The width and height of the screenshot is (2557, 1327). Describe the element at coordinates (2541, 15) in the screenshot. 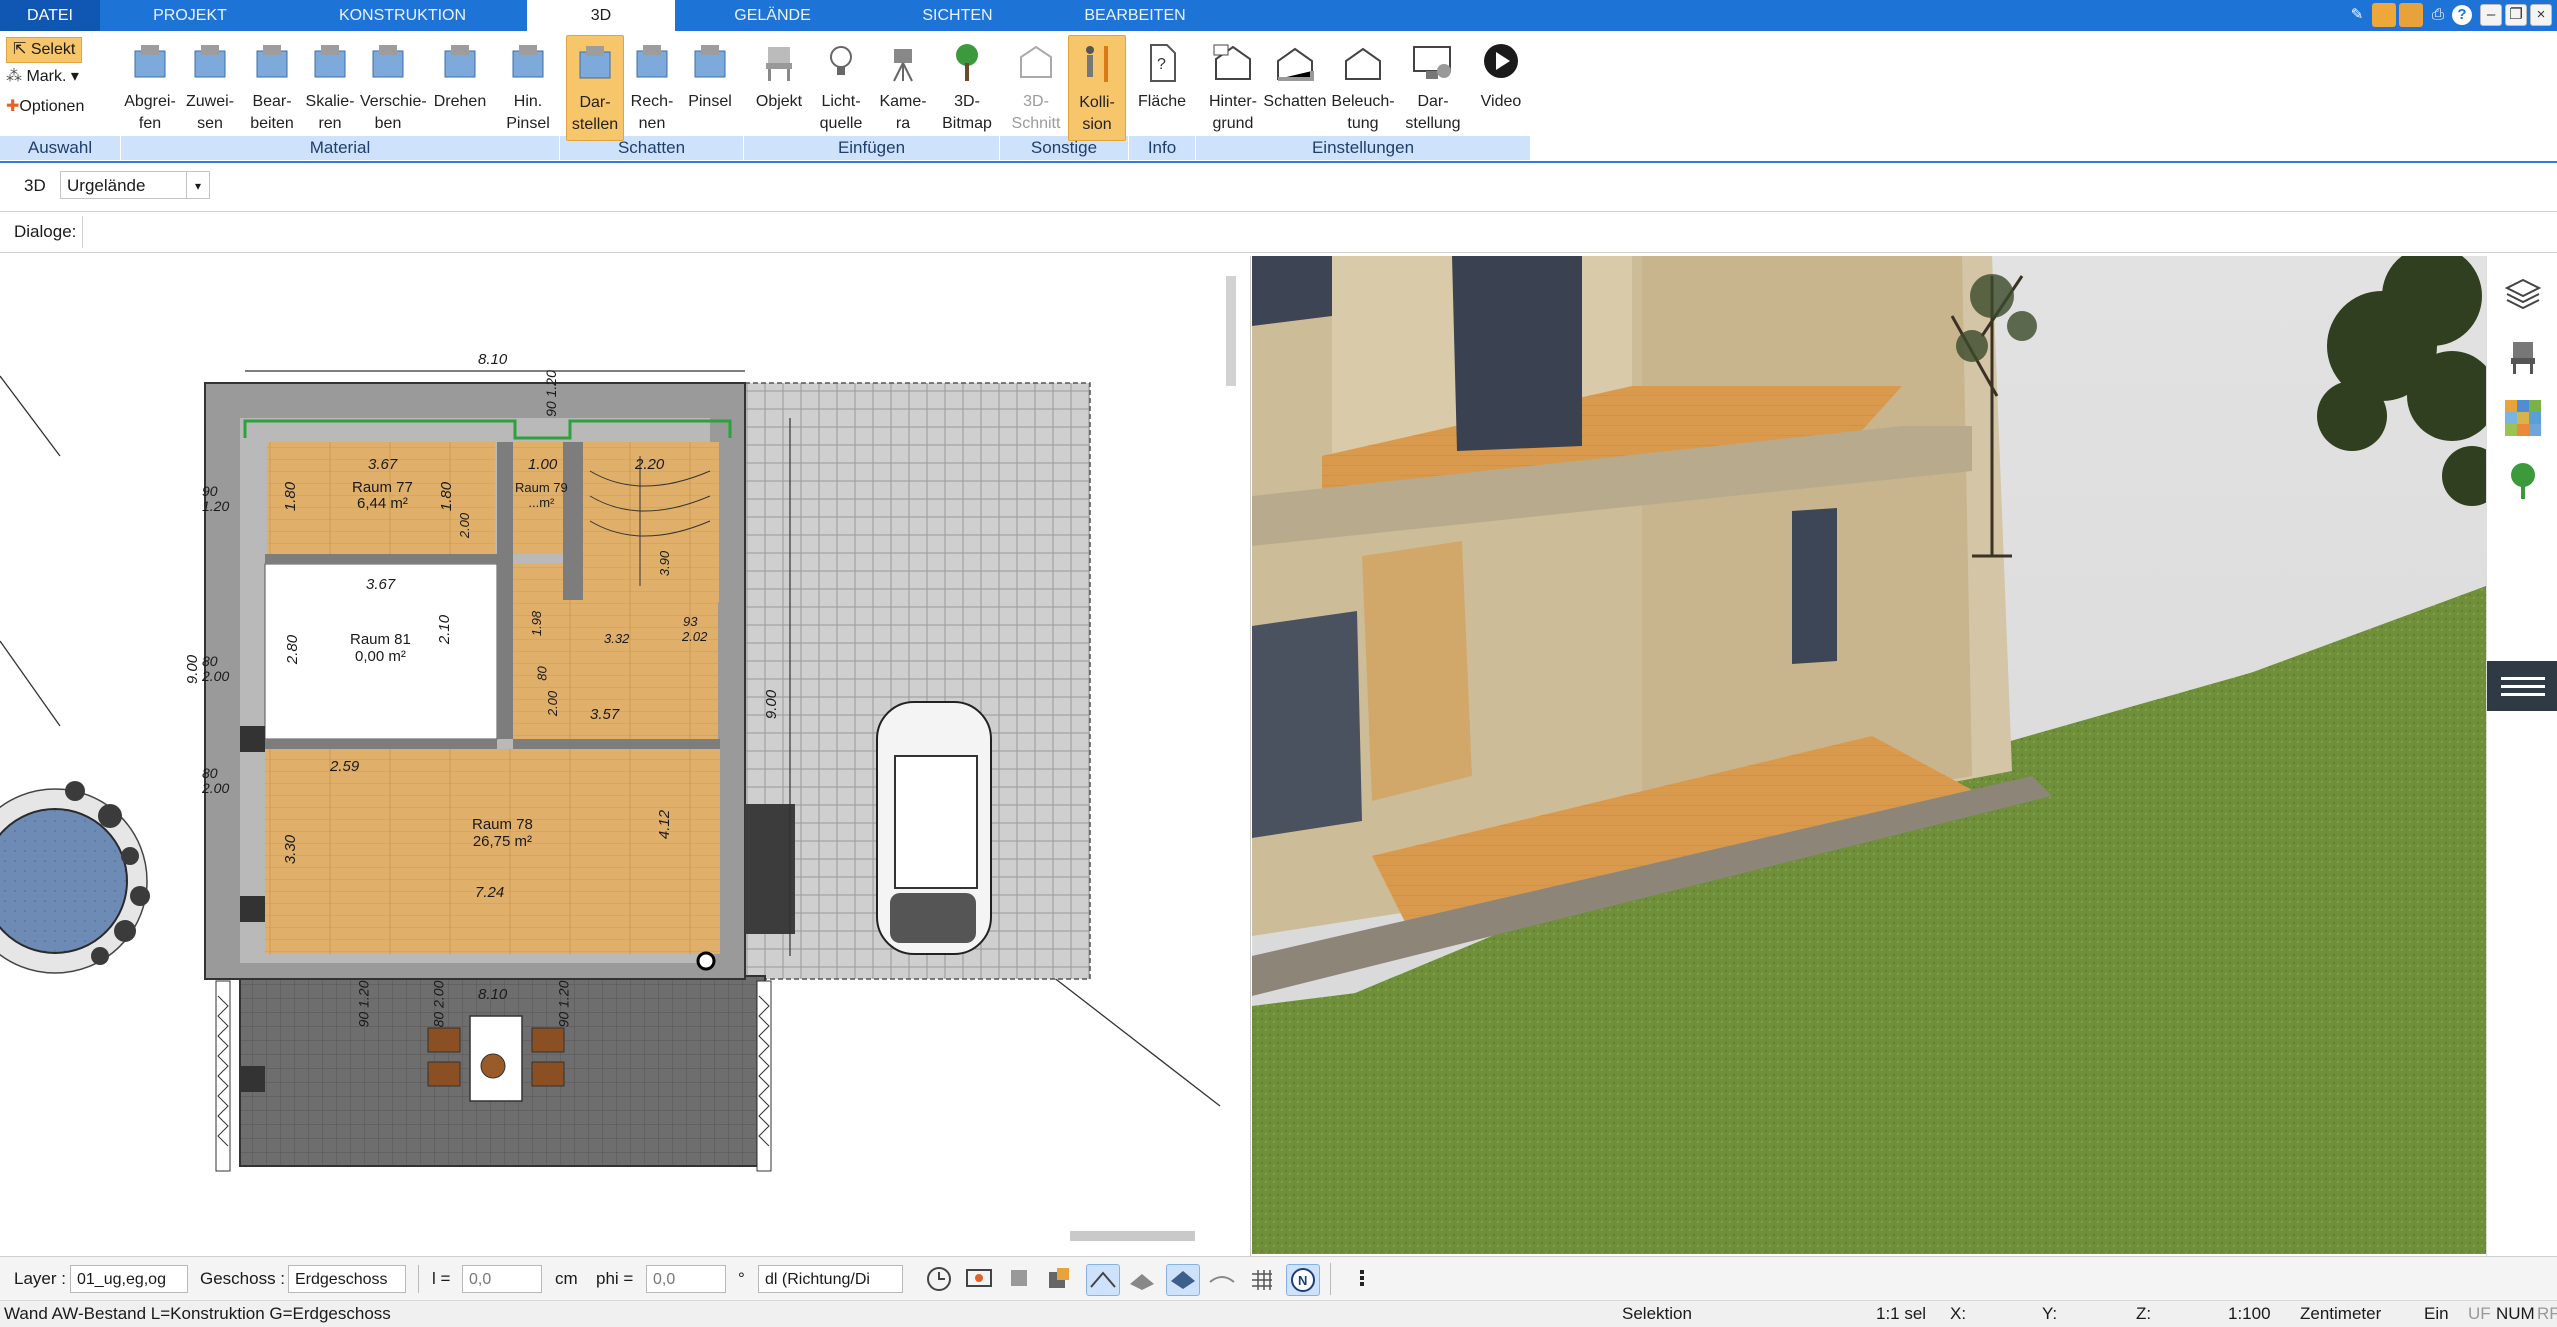

I see `close-button: ×` at that location.